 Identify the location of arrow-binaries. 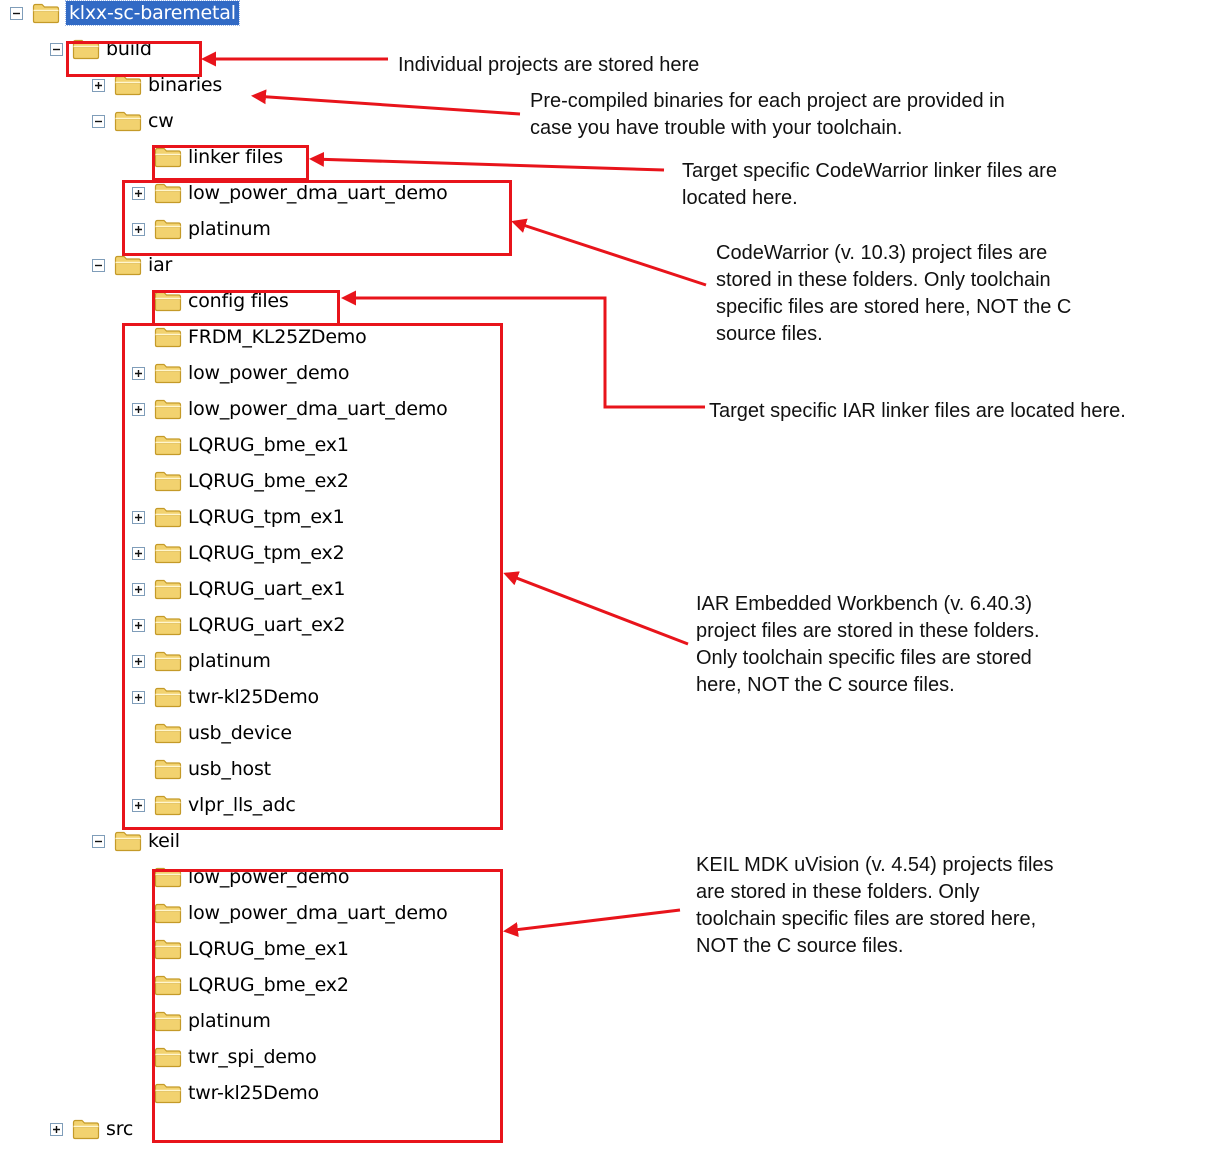
(386, 102).